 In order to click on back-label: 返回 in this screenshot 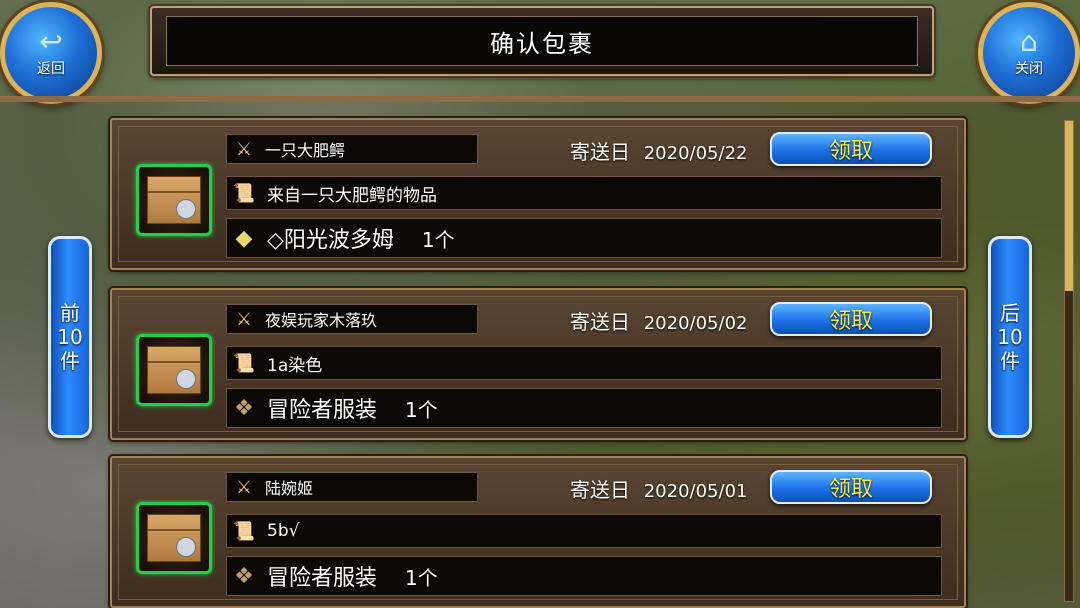, I will do `click(51, 69)`.